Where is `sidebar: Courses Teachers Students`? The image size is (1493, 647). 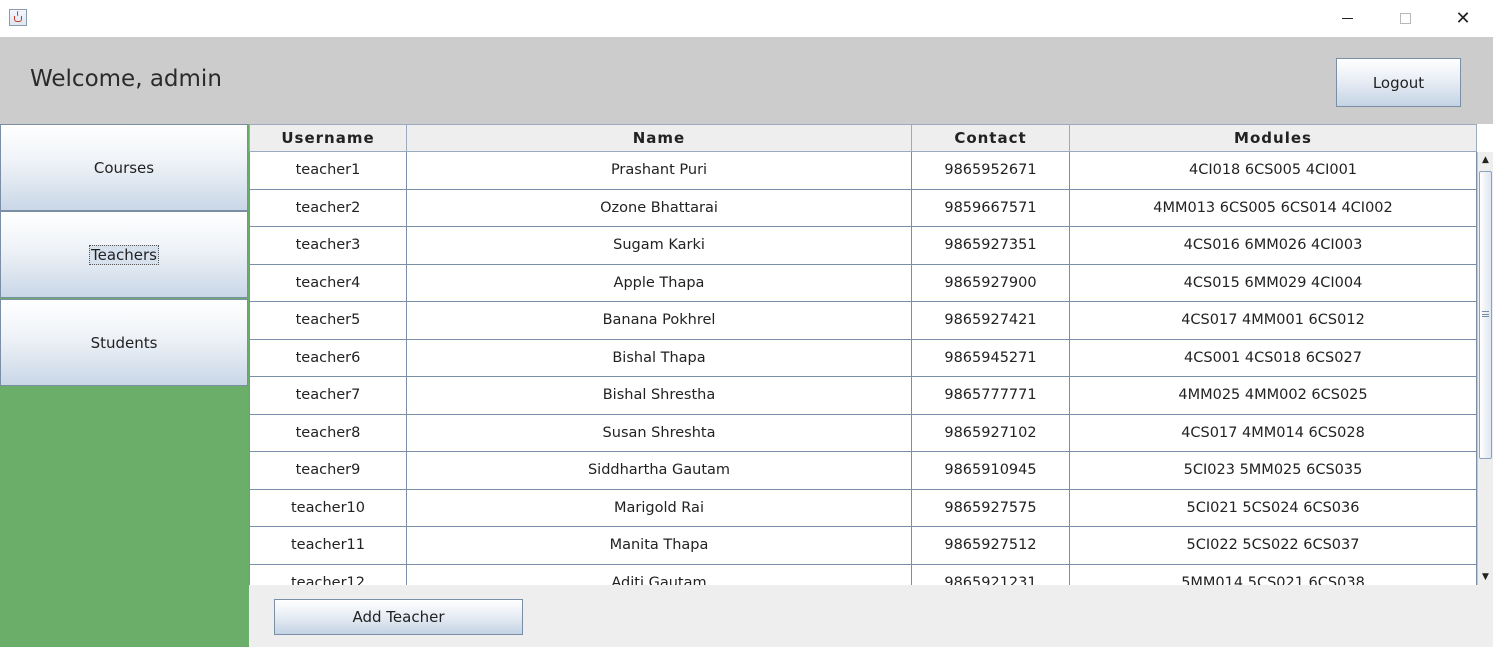 sidebar: Courses Teachers Students is located at coordinates (124, 385).